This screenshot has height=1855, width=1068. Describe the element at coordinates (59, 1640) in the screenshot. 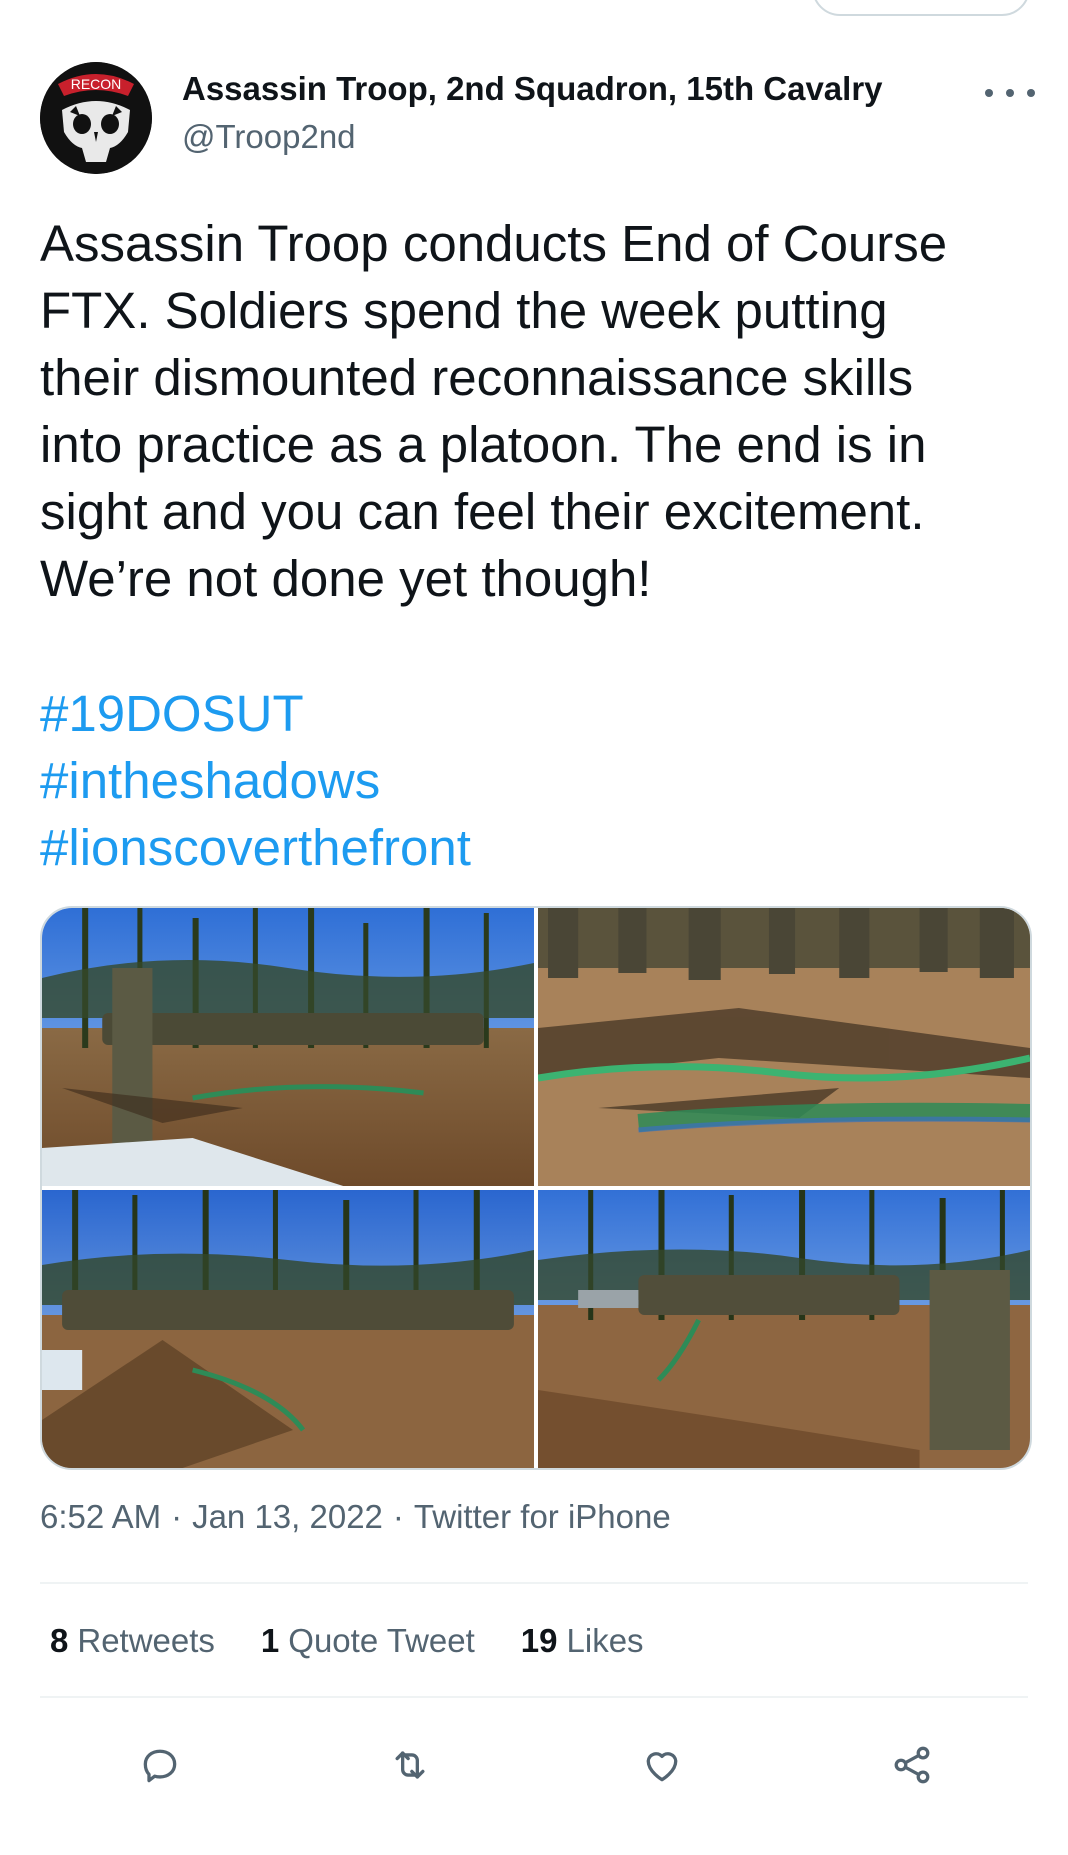

I see `retweets-count: 8` at that location.